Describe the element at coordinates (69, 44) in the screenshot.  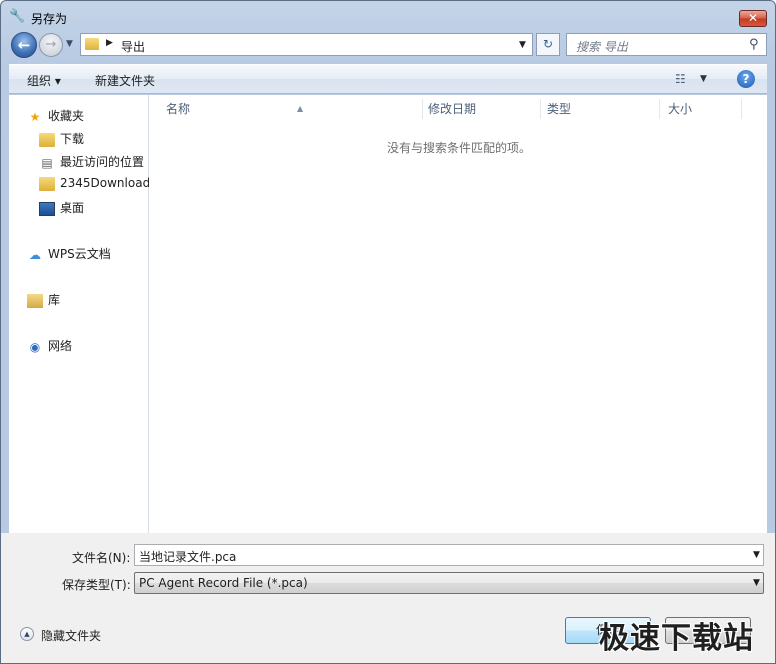
I see `history-dropdown-icon: ▼` at that location.